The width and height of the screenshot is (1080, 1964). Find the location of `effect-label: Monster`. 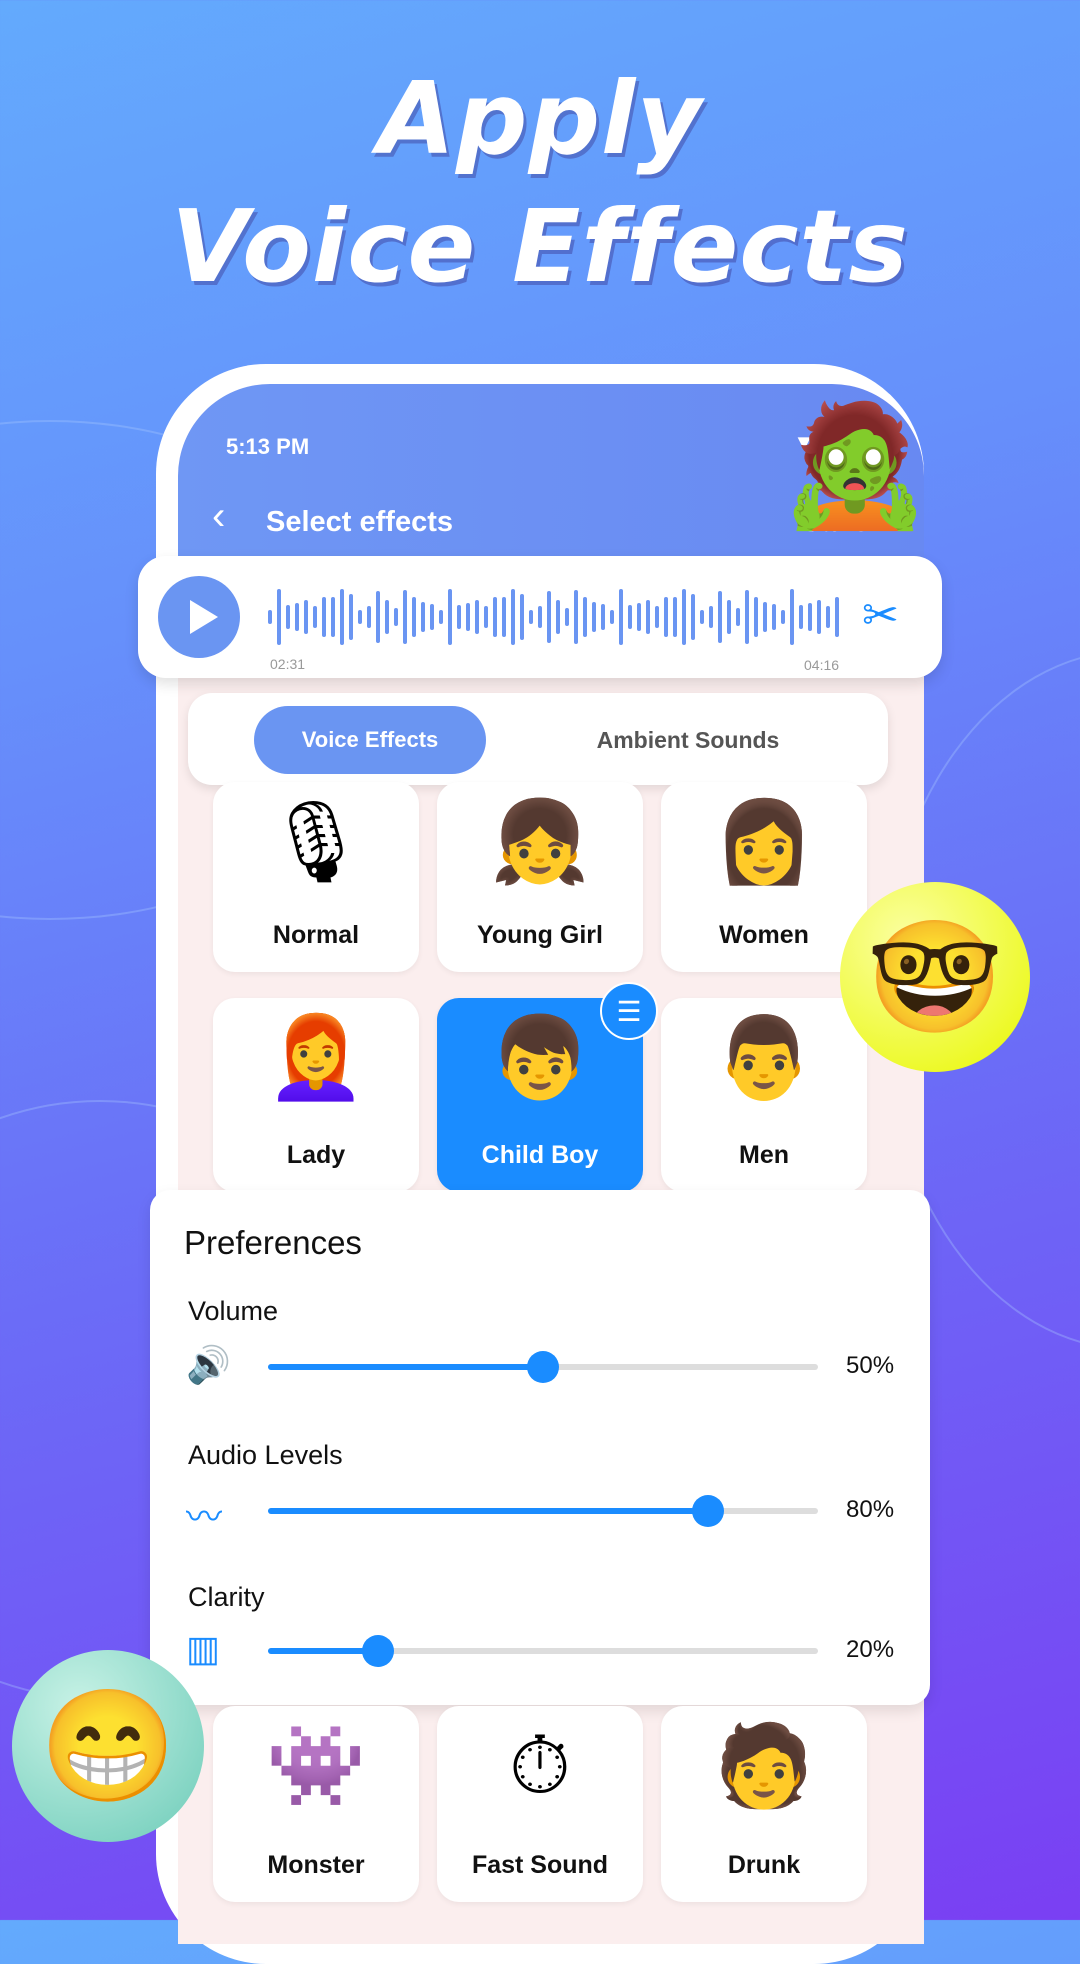

effect-label: Monster is located at coordinates (316, 1865).